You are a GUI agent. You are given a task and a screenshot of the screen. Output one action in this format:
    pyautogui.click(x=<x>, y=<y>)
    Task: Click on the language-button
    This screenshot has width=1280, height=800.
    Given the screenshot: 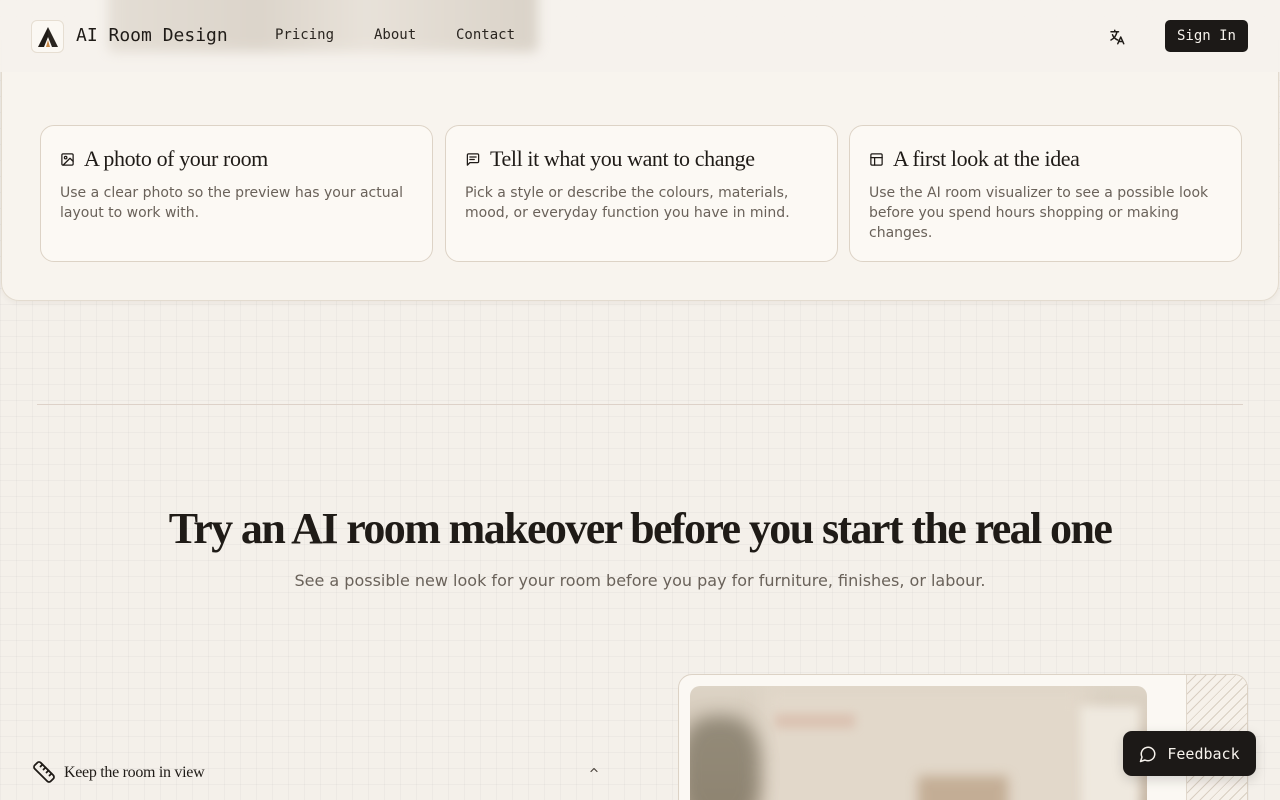 What is the action you would take?
    pyautogui.click(x=1117, y=37)
    